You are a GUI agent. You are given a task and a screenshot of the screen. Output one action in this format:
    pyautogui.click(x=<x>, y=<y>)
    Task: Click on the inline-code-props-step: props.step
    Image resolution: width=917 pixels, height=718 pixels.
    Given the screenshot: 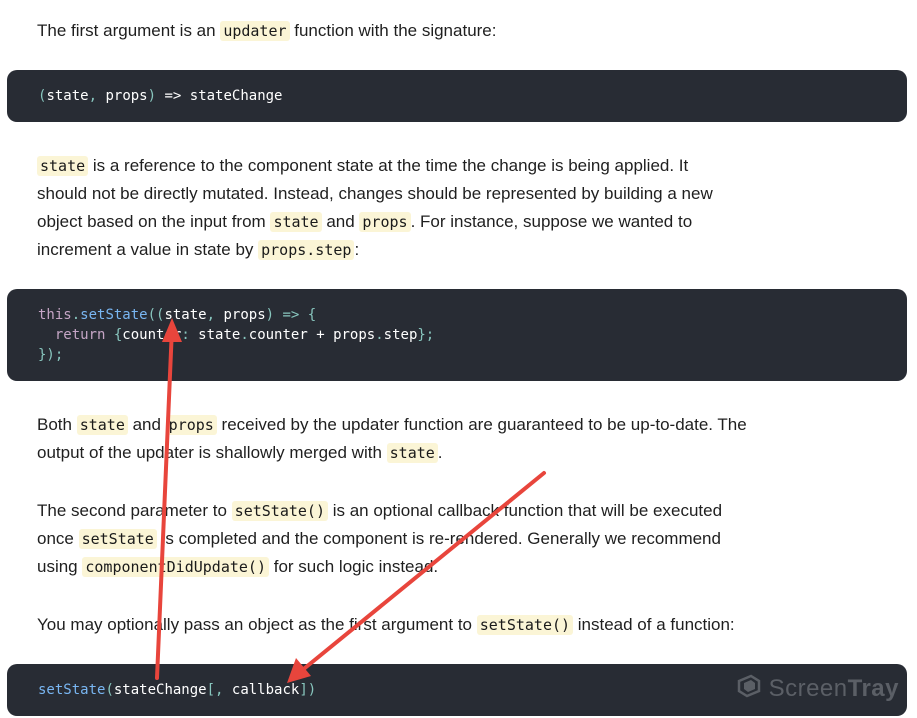 What is the action you would take?
    pyautogui.click(x=306, y=250)
    